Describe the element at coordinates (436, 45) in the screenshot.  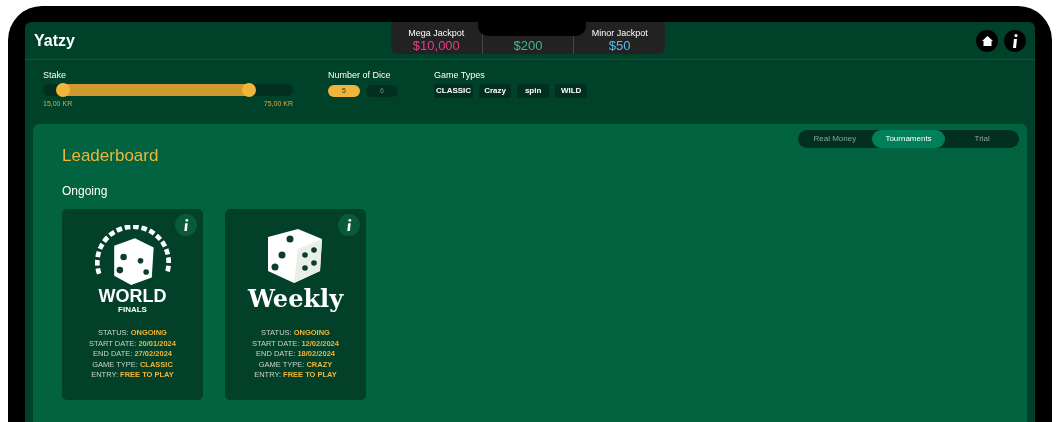
I see `jackpot-amount: $10,000` at that location.